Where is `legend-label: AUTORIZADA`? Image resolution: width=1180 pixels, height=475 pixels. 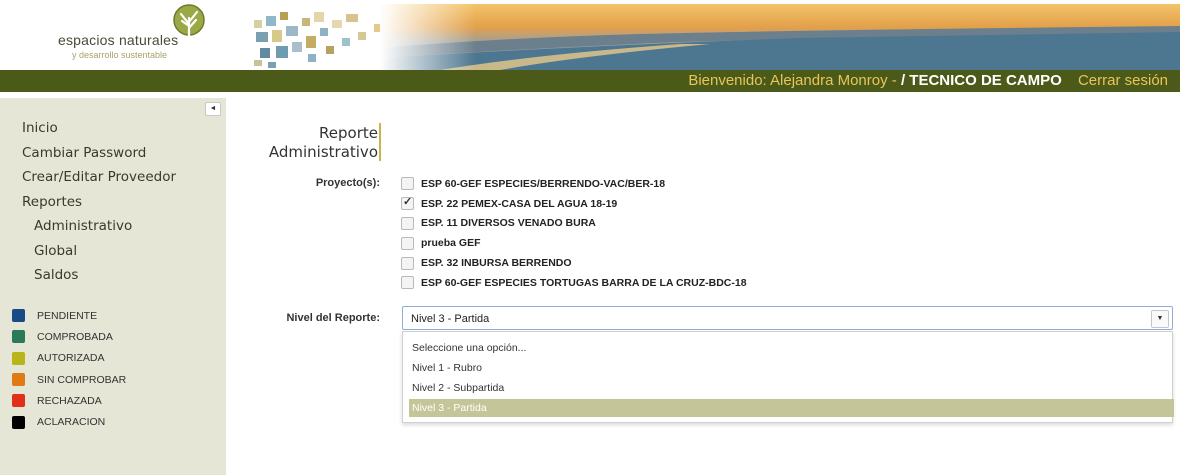 legend-label: AUTORIZADA is located at coordinates (71, 358).